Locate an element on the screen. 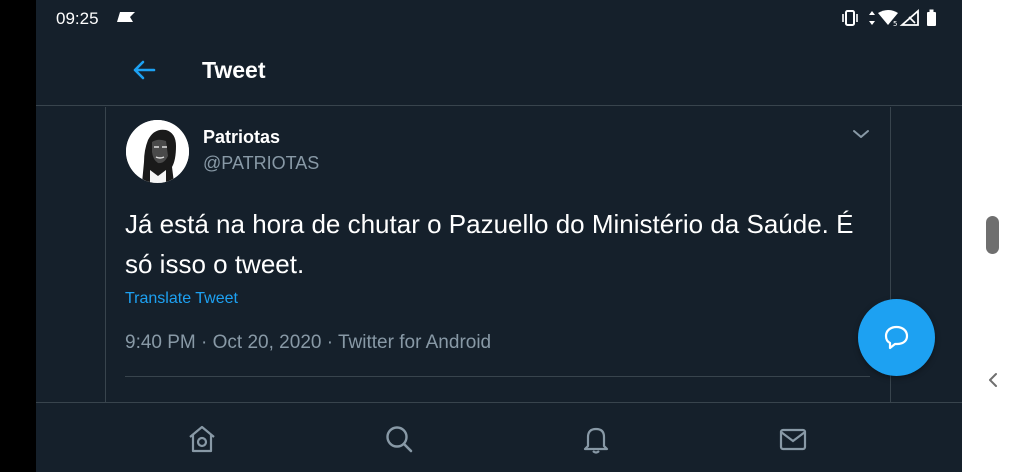 This screenshot has width=1024, height=472. author-handle: @PATRIOTAS is located at coordinates (261, 163).